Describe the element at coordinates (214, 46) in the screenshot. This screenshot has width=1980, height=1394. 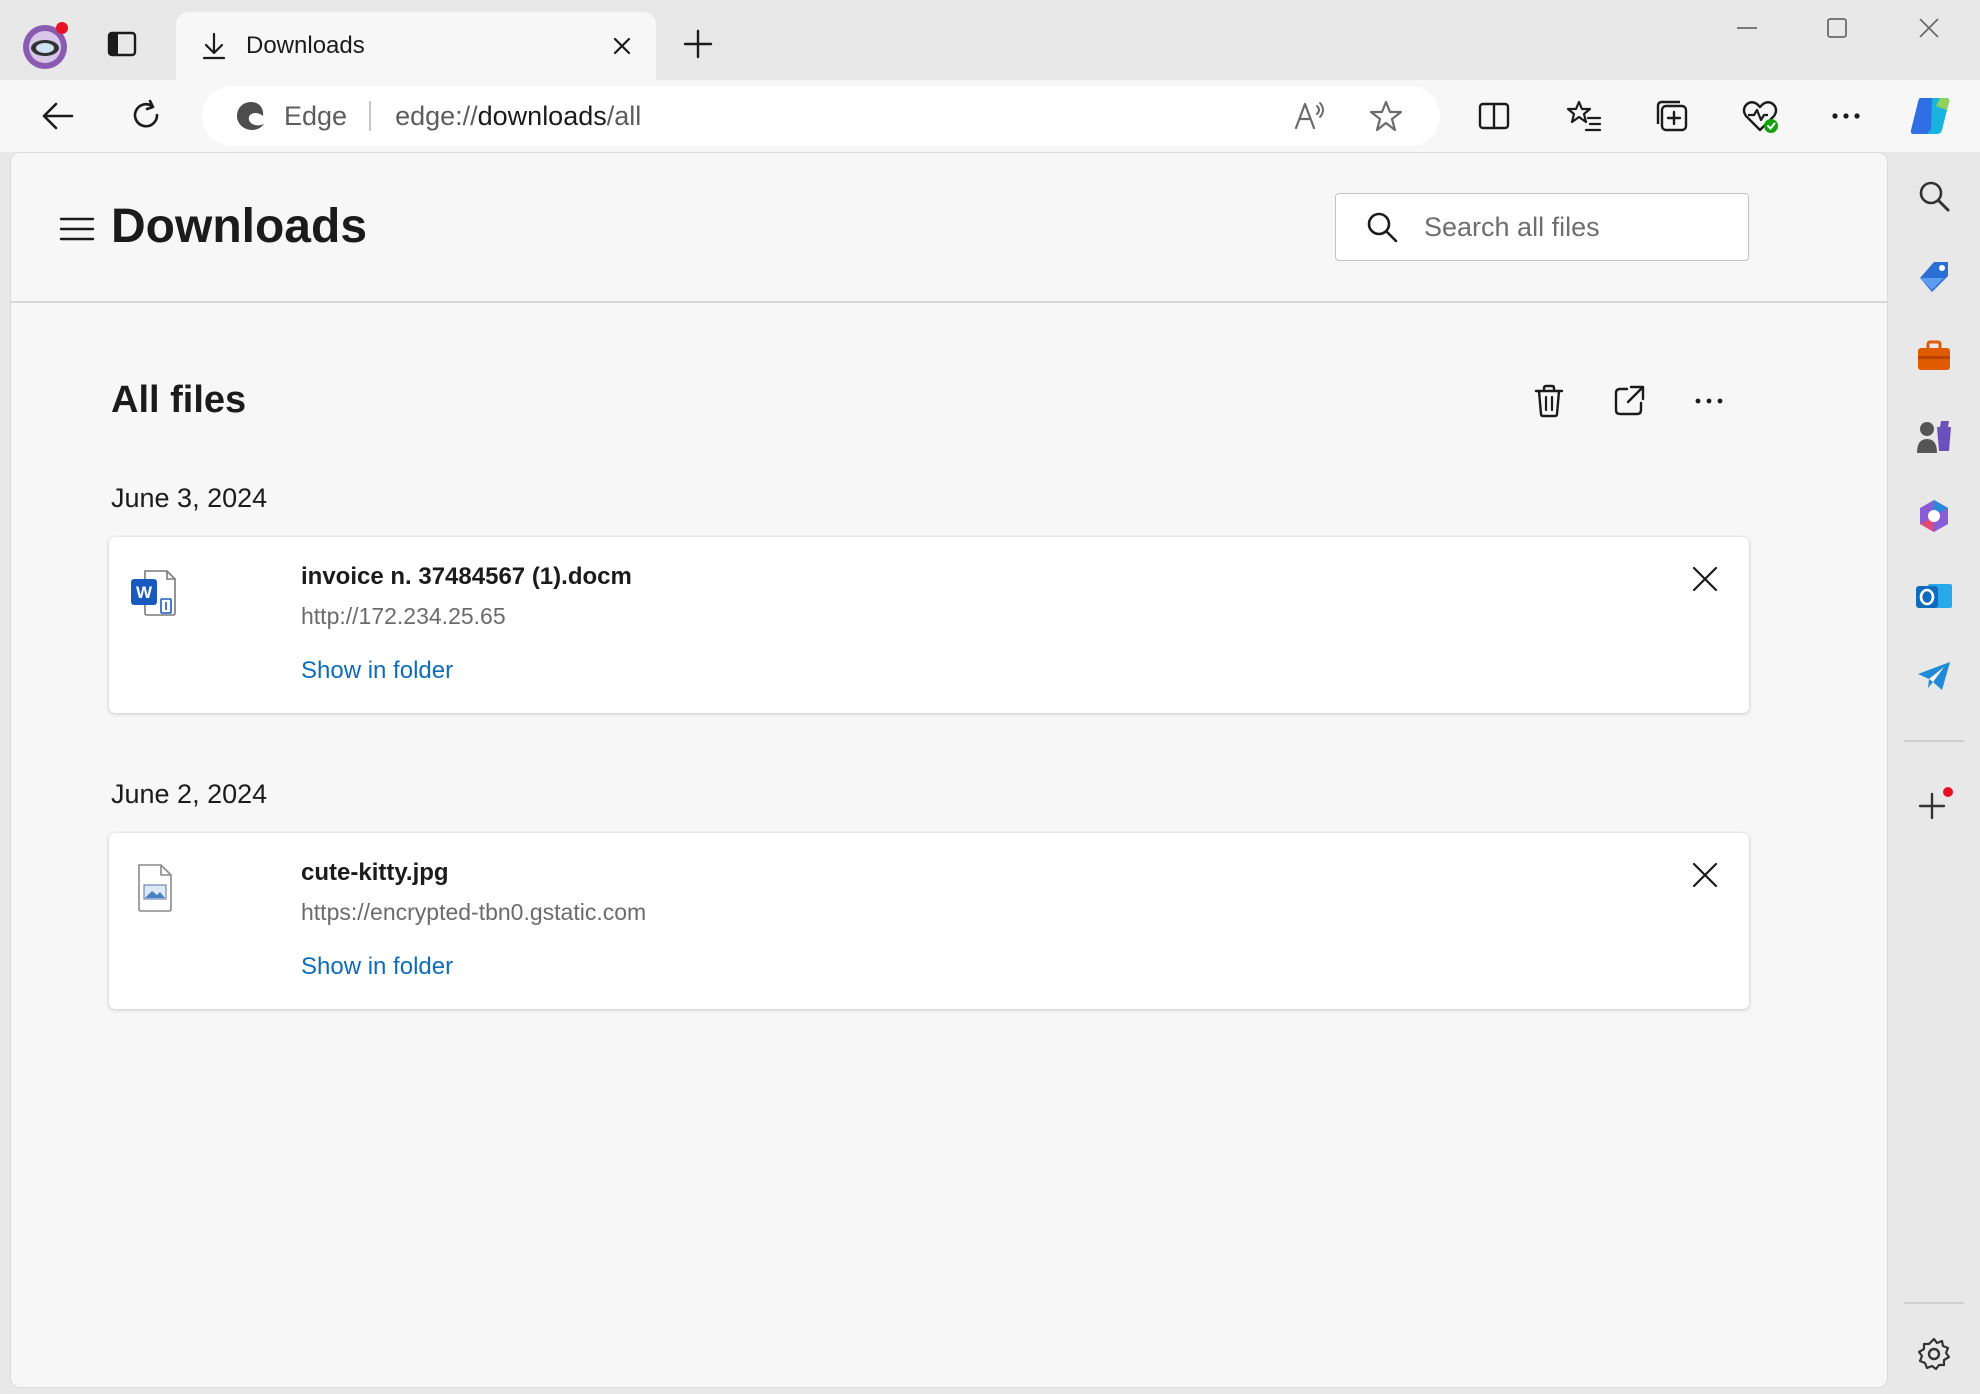
I see `download-icon` at that location.